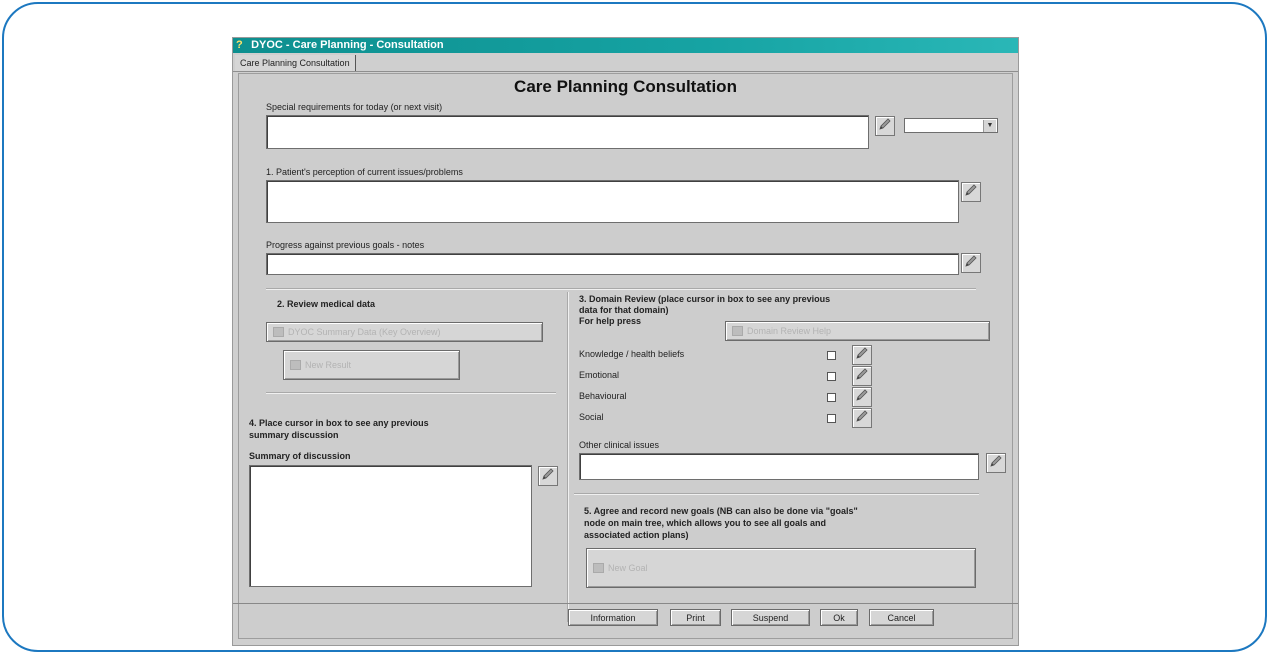  Describe the element at coordinates (789, 331) in the screenshot. I see `domain-review-help-button-label: Domain Review Help` at that location.